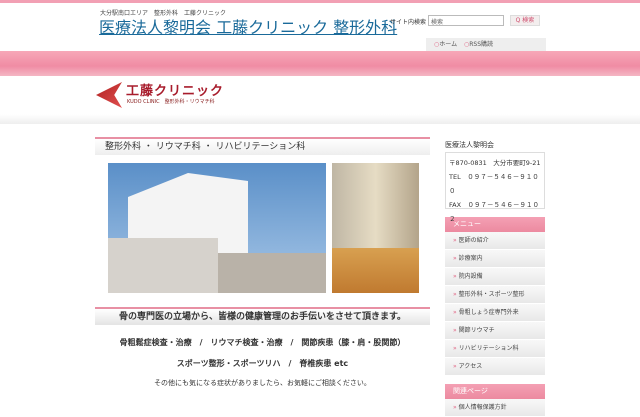 The height and width of the screenshot is (417, 640). What do you see at coordinates (495, 331) in the screenshot?
I see `menu-item-rheumatism: 関節リウマチ` at bounding box center [495, 331].